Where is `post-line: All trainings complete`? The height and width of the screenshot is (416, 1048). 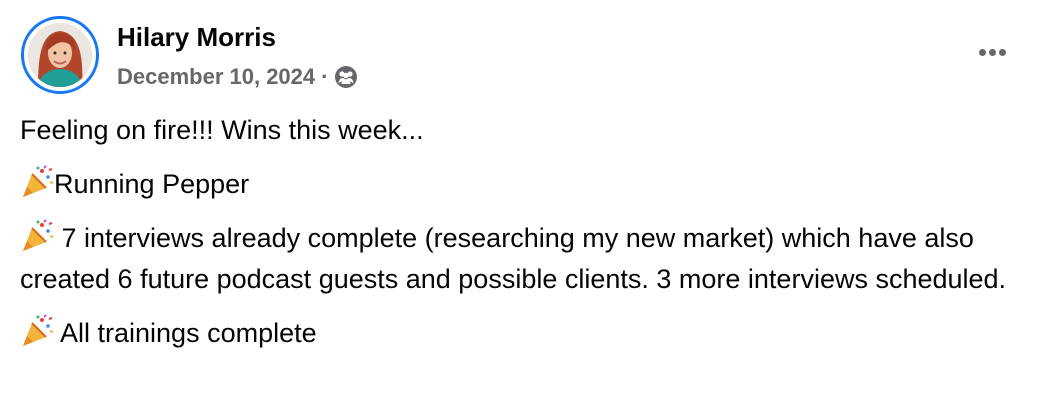
post-line: All trainings complete is located at coordinates (525, 333).